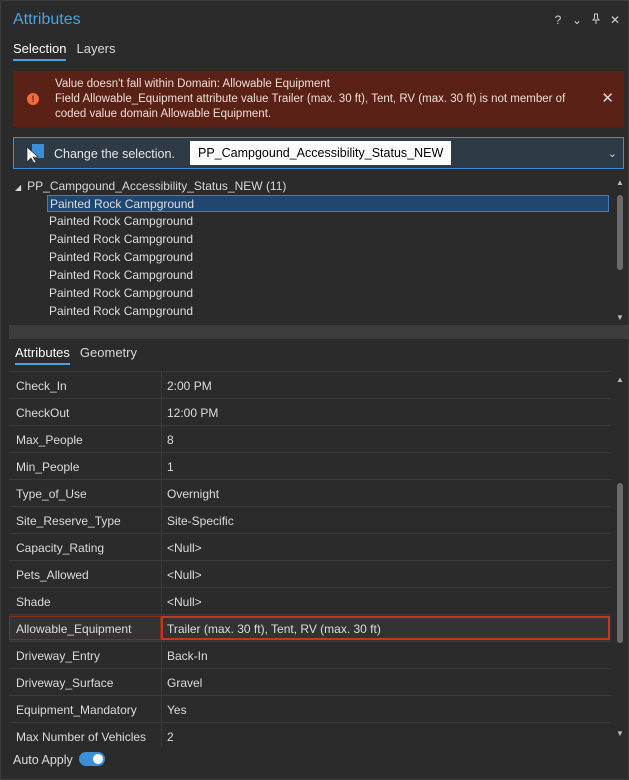 The image size is (629, 780). Describe the element at coordinates (58, 656) in the screenshot. I see `field-name: Driveway_Entry` at that location.